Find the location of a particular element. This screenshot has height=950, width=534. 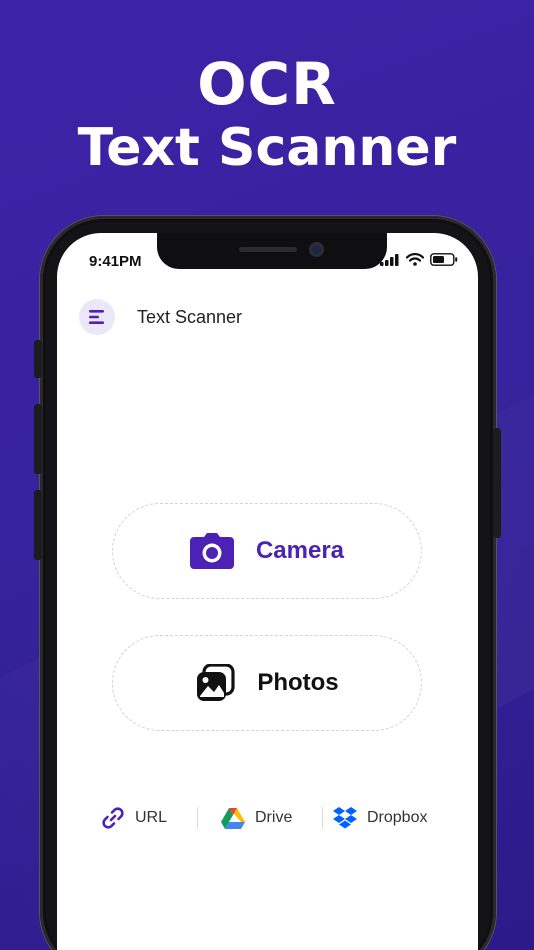

phone-power-button is located at coordinates (497, 483).